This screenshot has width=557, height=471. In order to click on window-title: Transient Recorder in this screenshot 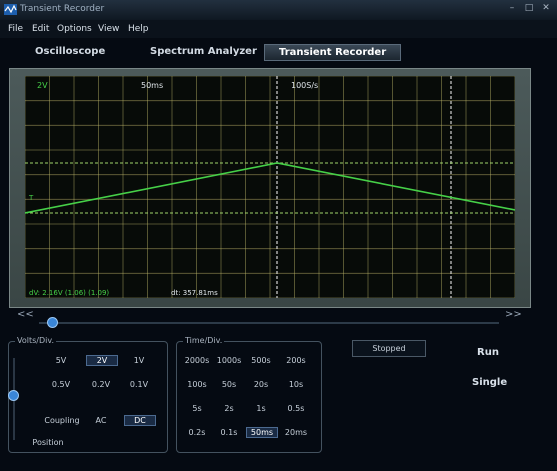, I will do `click(62, 9)`.